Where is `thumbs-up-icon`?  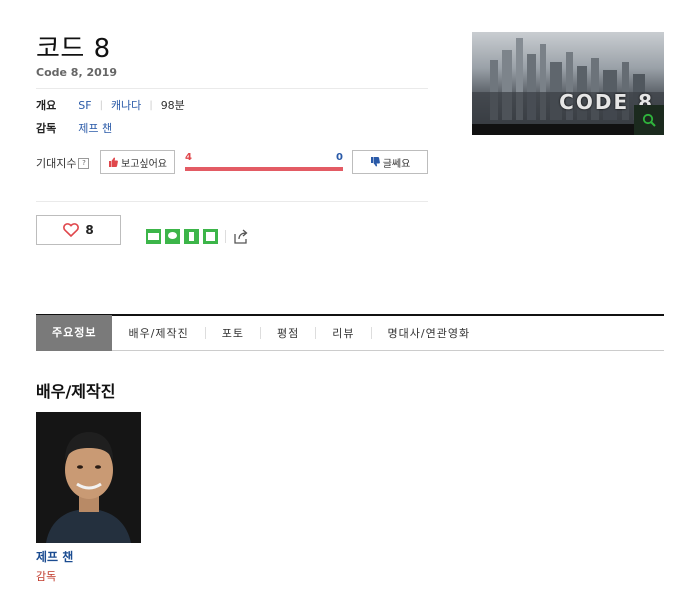
thumbs-up-icon is located at coordinates (113, 162).